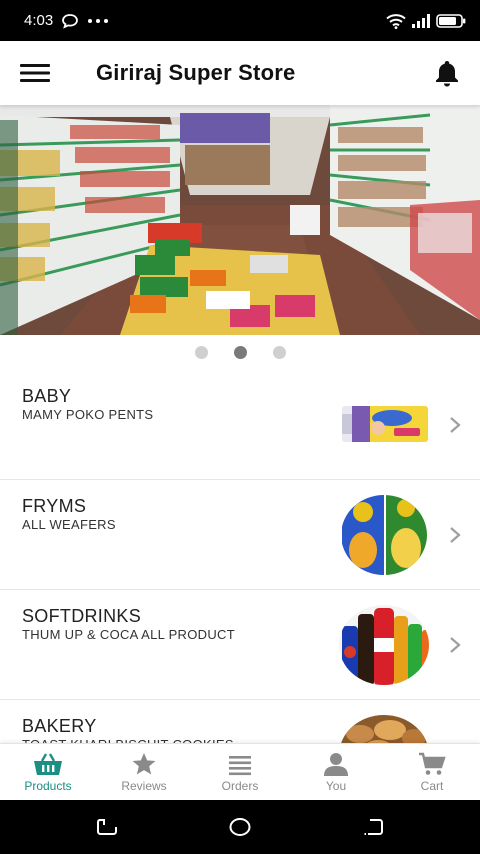 The height and width of the screenshot is (854, 480). Describe the element at coordinates (144, 786) in the screenshot. I see `nav-label: Reviews` at that location.